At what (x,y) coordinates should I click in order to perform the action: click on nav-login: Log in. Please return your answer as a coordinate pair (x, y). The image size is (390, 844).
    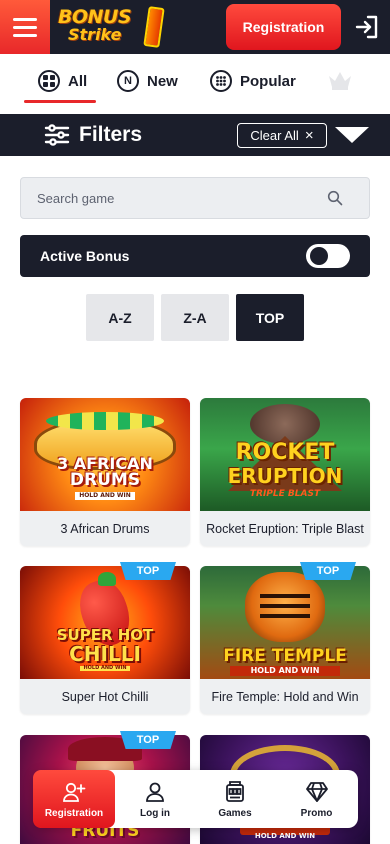
    Looking at the image, I should click on (155, 799).